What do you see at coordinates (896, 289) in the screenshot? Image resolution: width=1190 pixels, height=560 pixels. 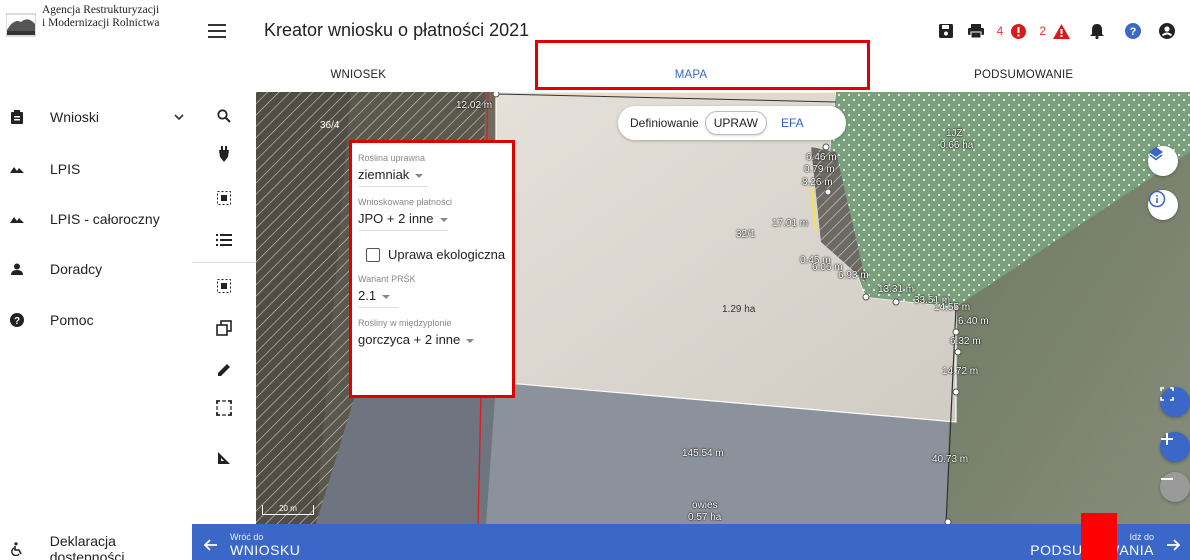 I see `distance-label: 13.31 m` at bounding box center [896, 289].